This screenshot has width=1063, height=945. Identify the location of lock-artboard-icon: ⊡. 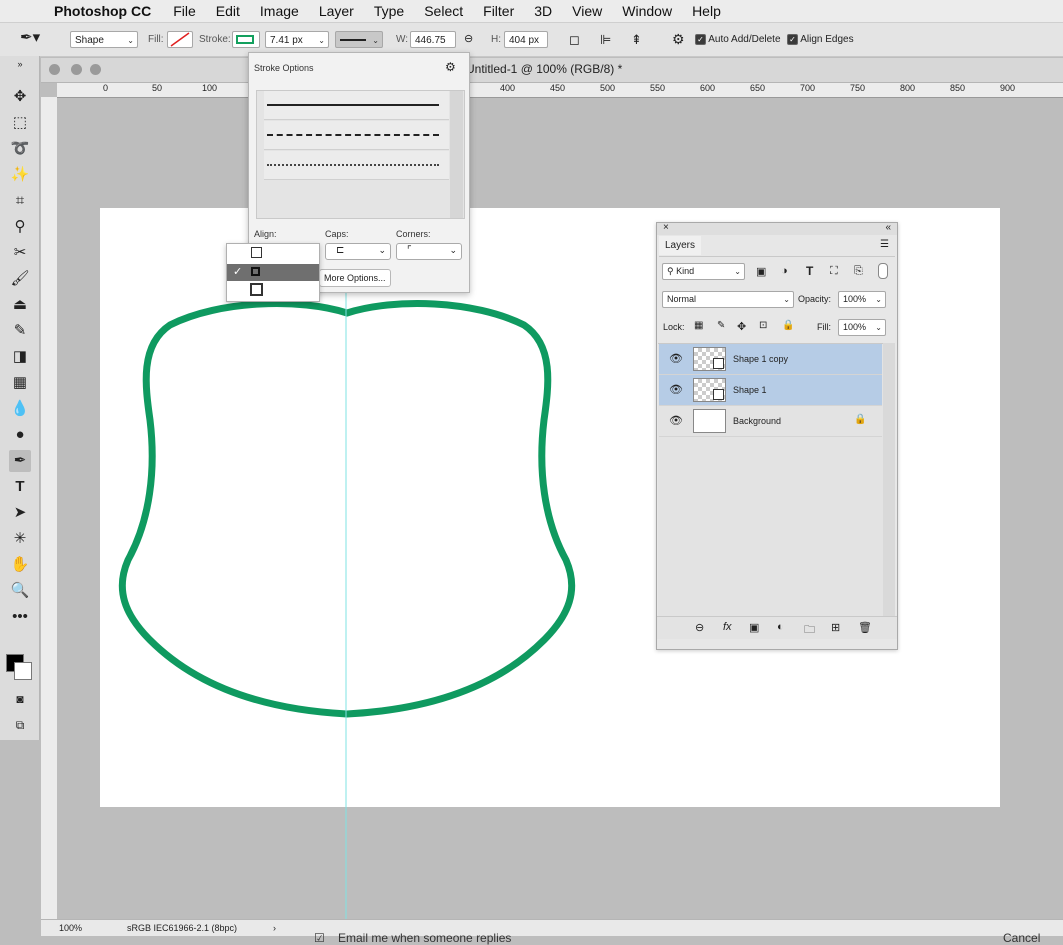
(763, 325).